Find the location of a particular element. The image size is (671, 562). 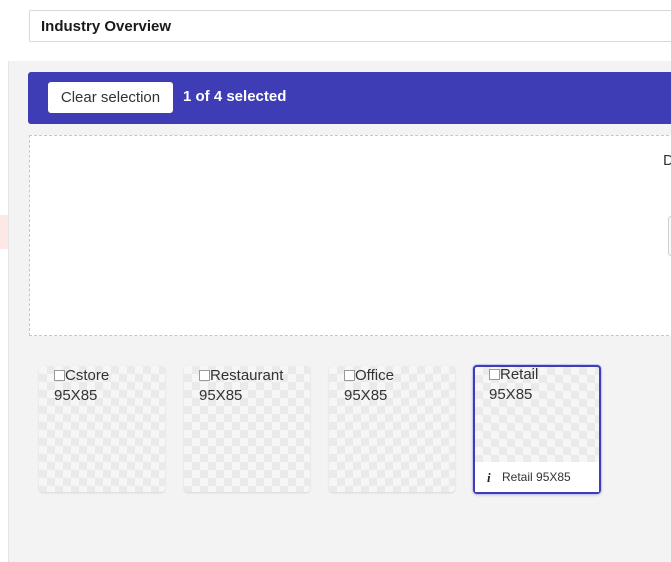

selection-count: 1 of 4 selected is located at coordinates (235, 96).